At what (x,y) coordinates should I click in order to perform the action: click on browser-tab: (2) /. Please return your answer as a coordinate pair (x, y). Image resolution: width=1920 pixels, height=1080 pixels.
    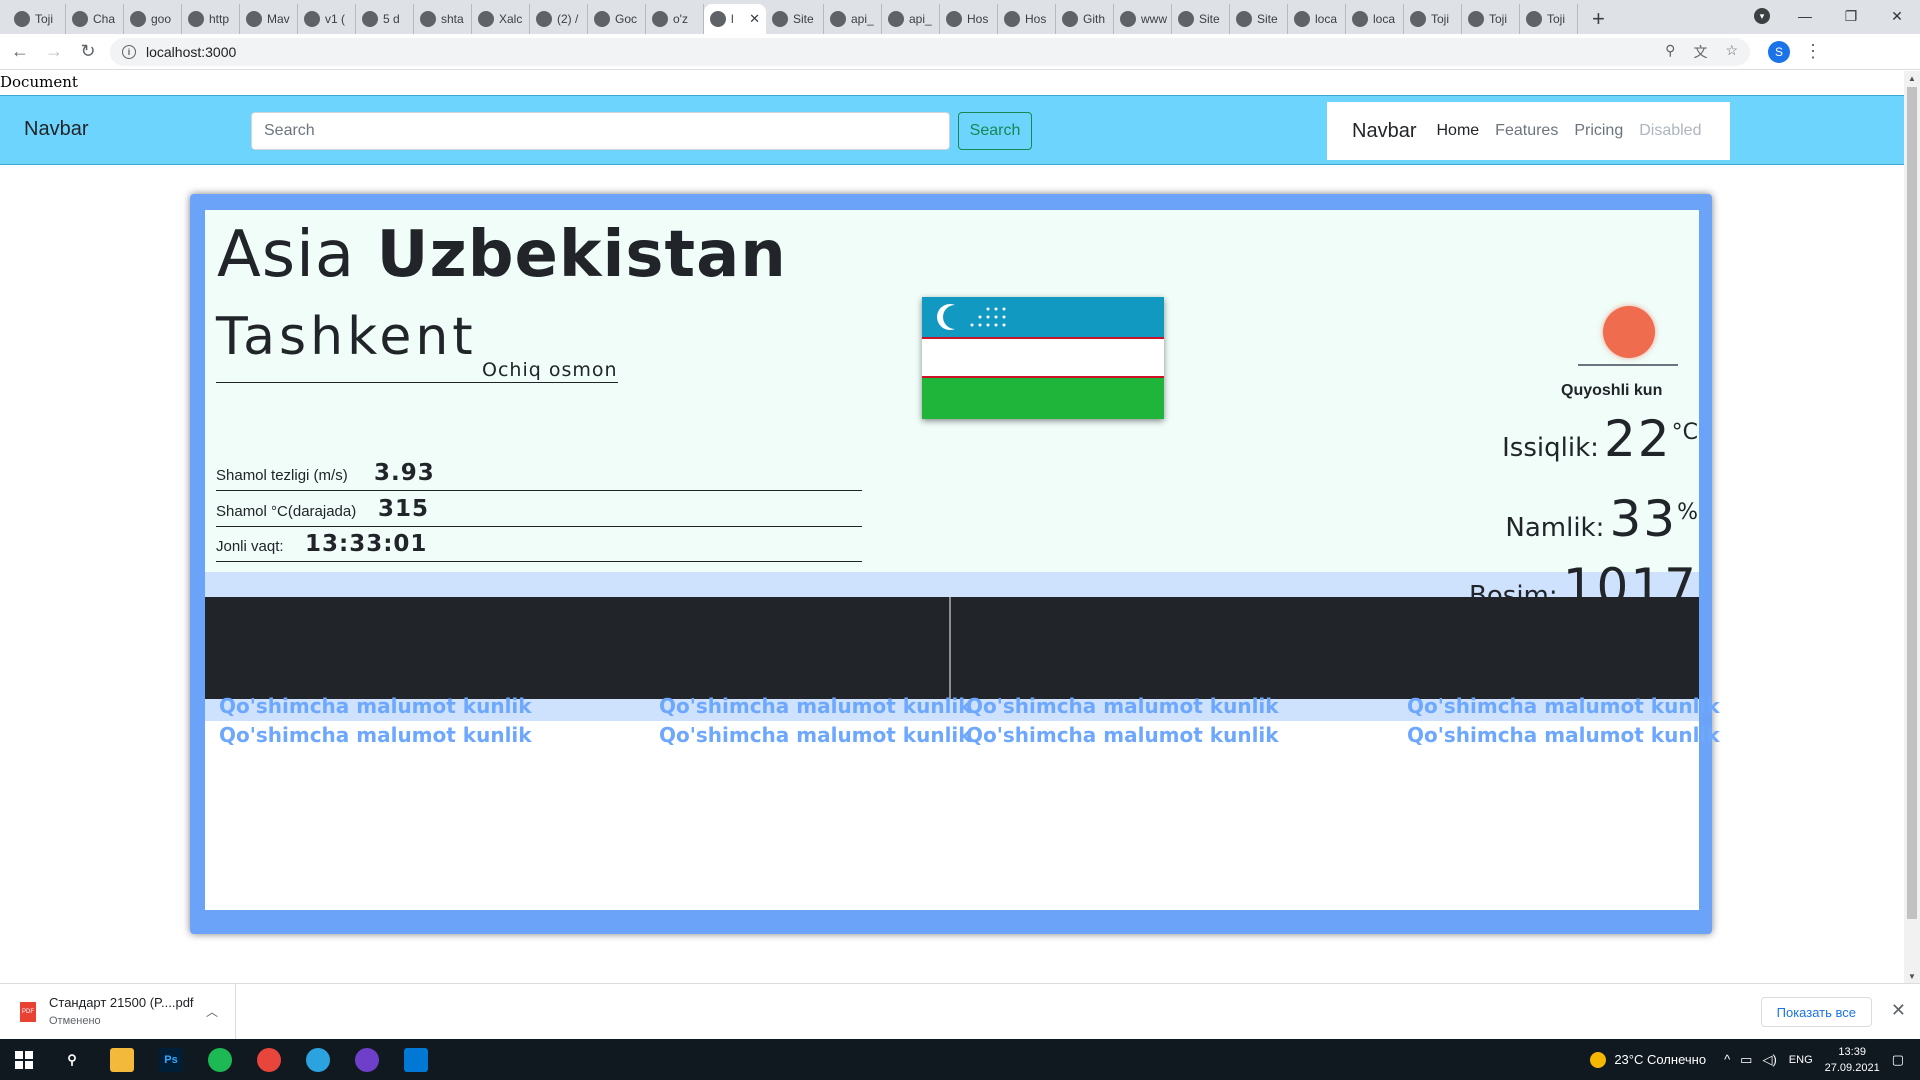
    Looking at the image, I should click on (559, 19).